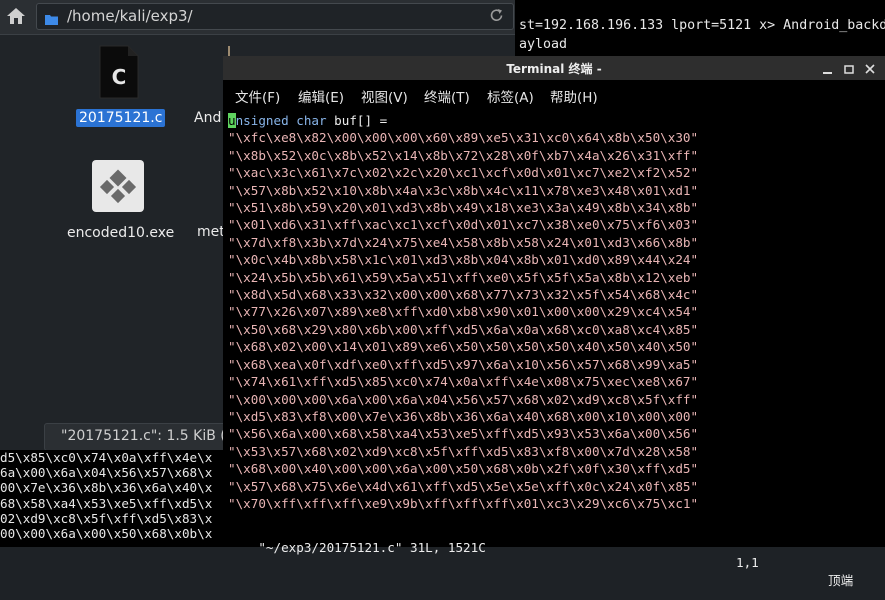 Image resolution: width=885 pixels, height=600 pixels. Describe the element at coordinates (574, 96) in the screenshot. I see `menu-help: 帮助(H)` at that location.